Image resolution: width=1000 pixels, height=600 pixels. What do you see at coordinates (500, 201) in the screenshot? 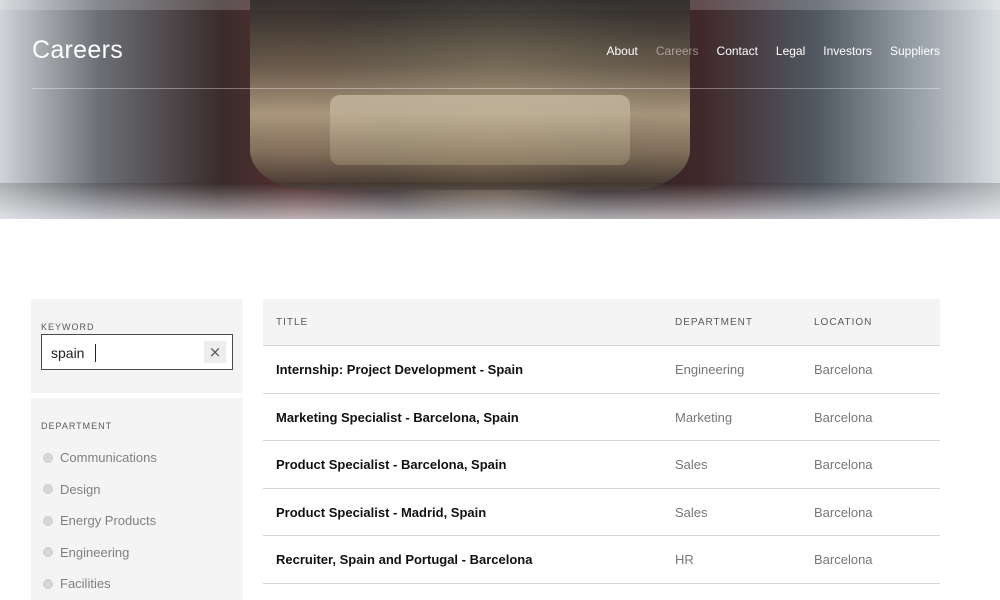
I see `hero-floor` at bounding box center [500, 201].